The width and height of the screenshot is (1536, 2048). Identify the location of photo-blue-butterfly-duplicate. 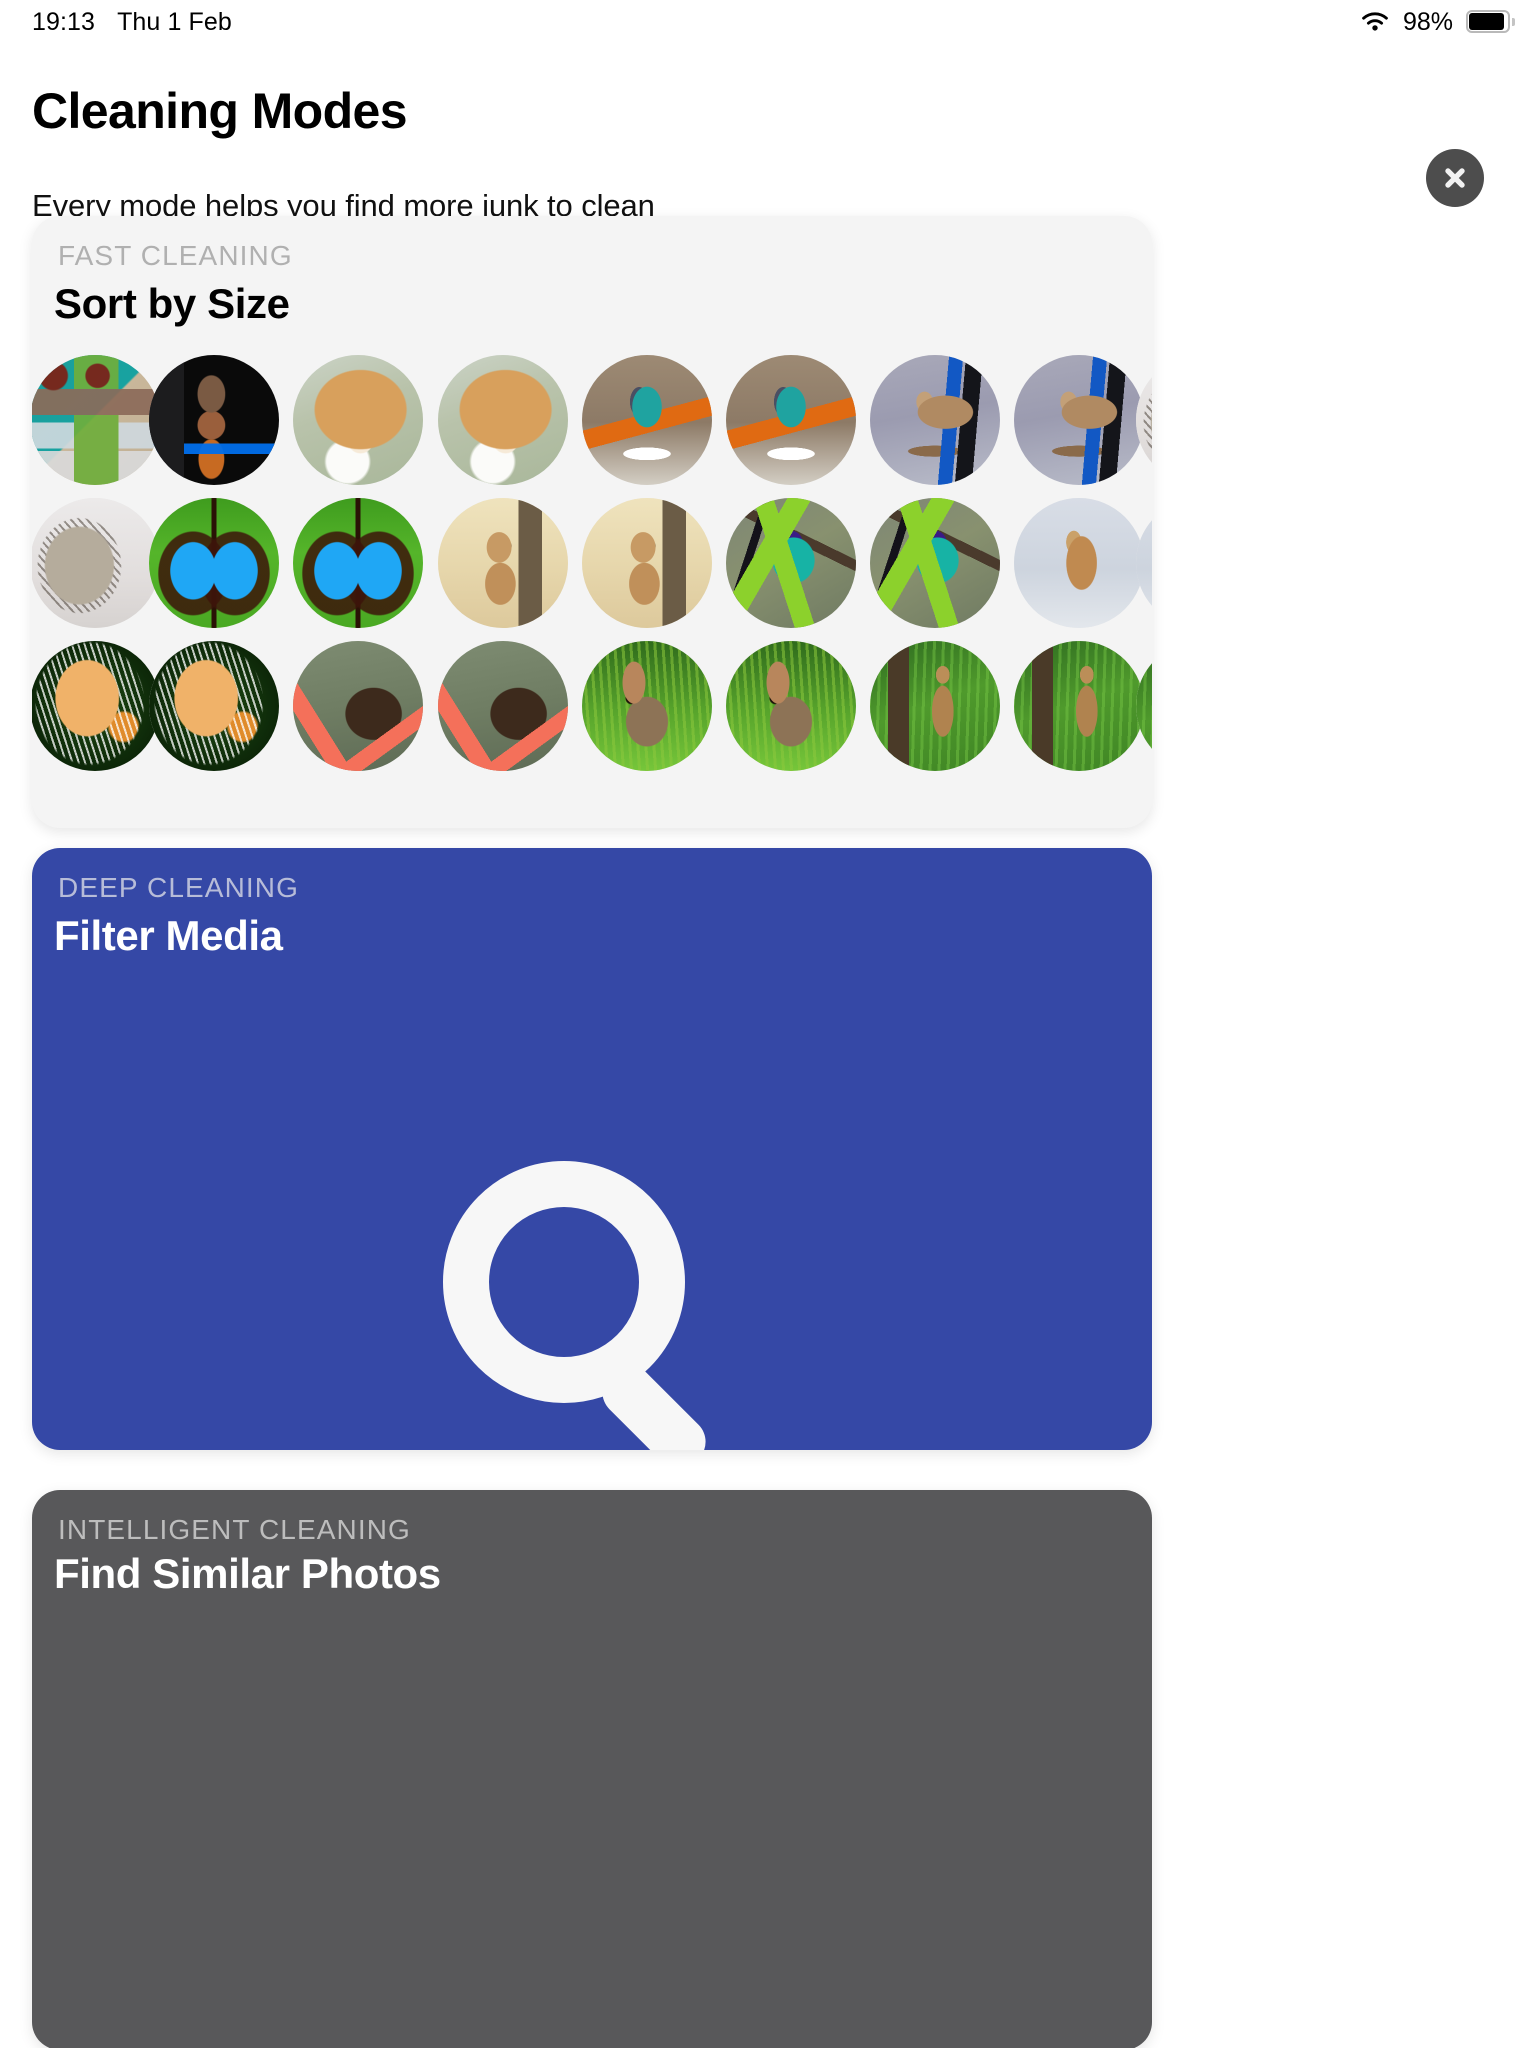
(358, 563).